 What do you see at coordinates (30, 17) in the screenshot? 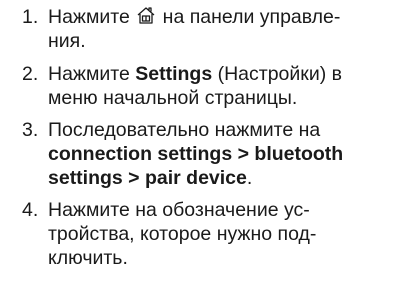
I see `step-number: 1.` at bounding box center [30, 17].